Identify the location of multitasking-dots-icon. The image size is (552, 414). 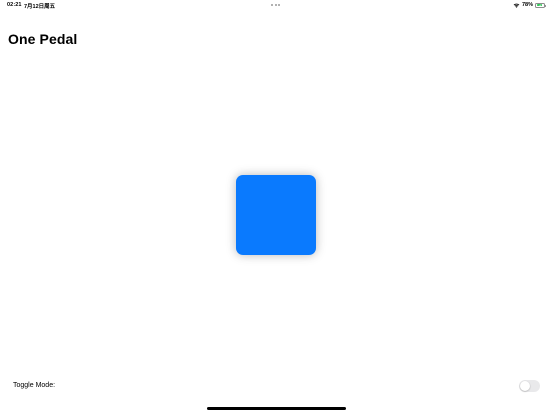
(275, 5).